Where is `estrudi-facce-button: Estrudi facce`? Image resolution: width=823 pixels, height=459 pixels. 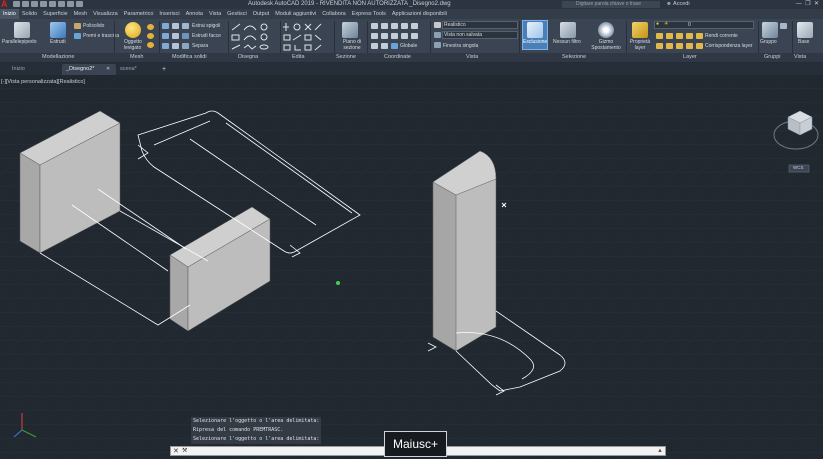 estrudi-facce-button: Estrudi facce is located at coordinates (206, 36).